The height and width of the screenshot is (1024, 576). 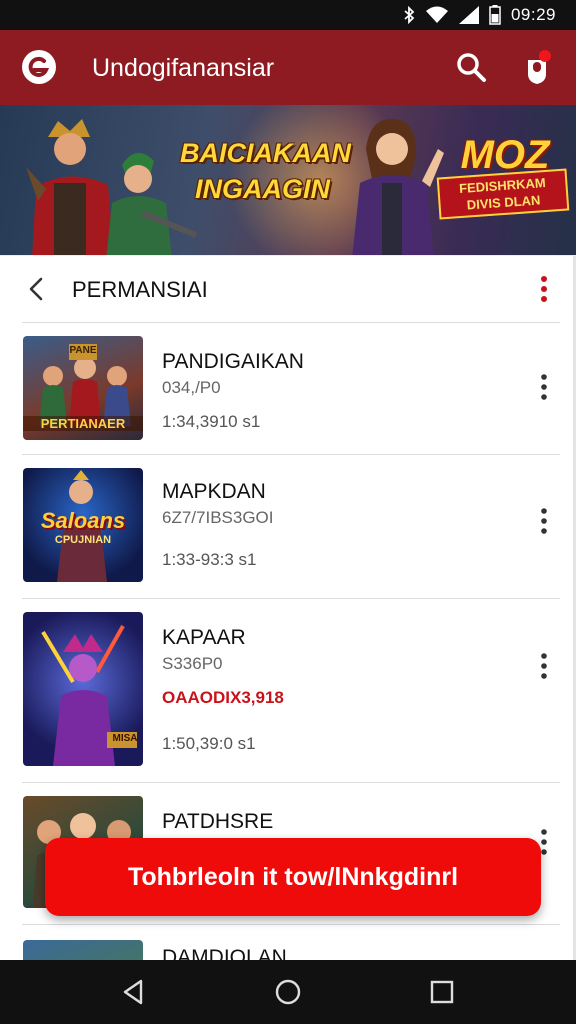 I want to click on app-logo-icon, so click(x=39, y=67).